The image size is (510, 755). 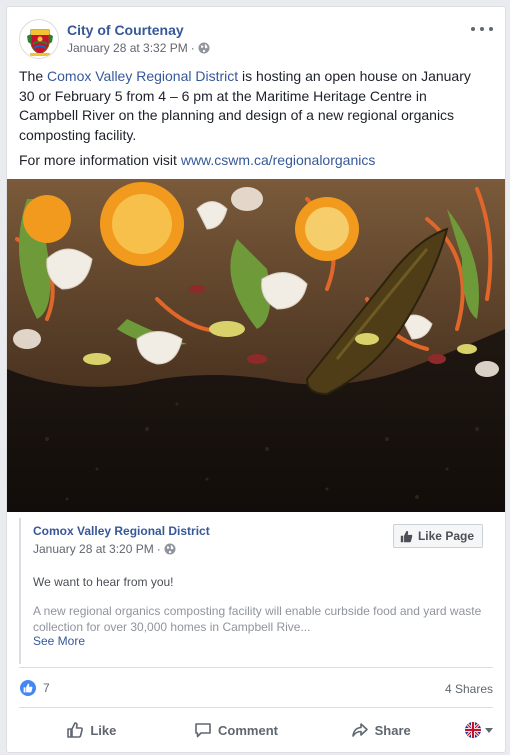 What do you see at coordinates (103, 730) in the screenshot?
I see `like-label: Like` at bounding box center [103, 730].